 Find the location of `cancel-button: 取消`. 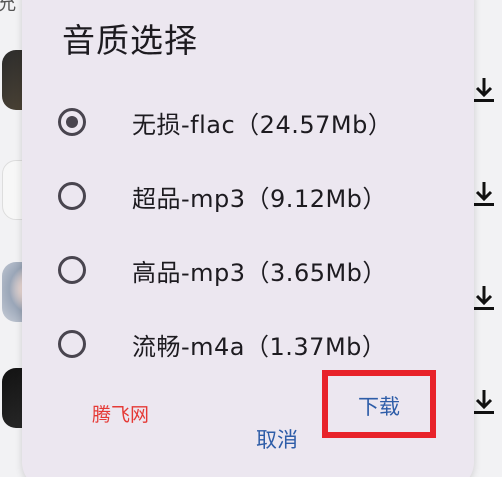

cancel-button: 取消 is located at coordinates (277, 439).